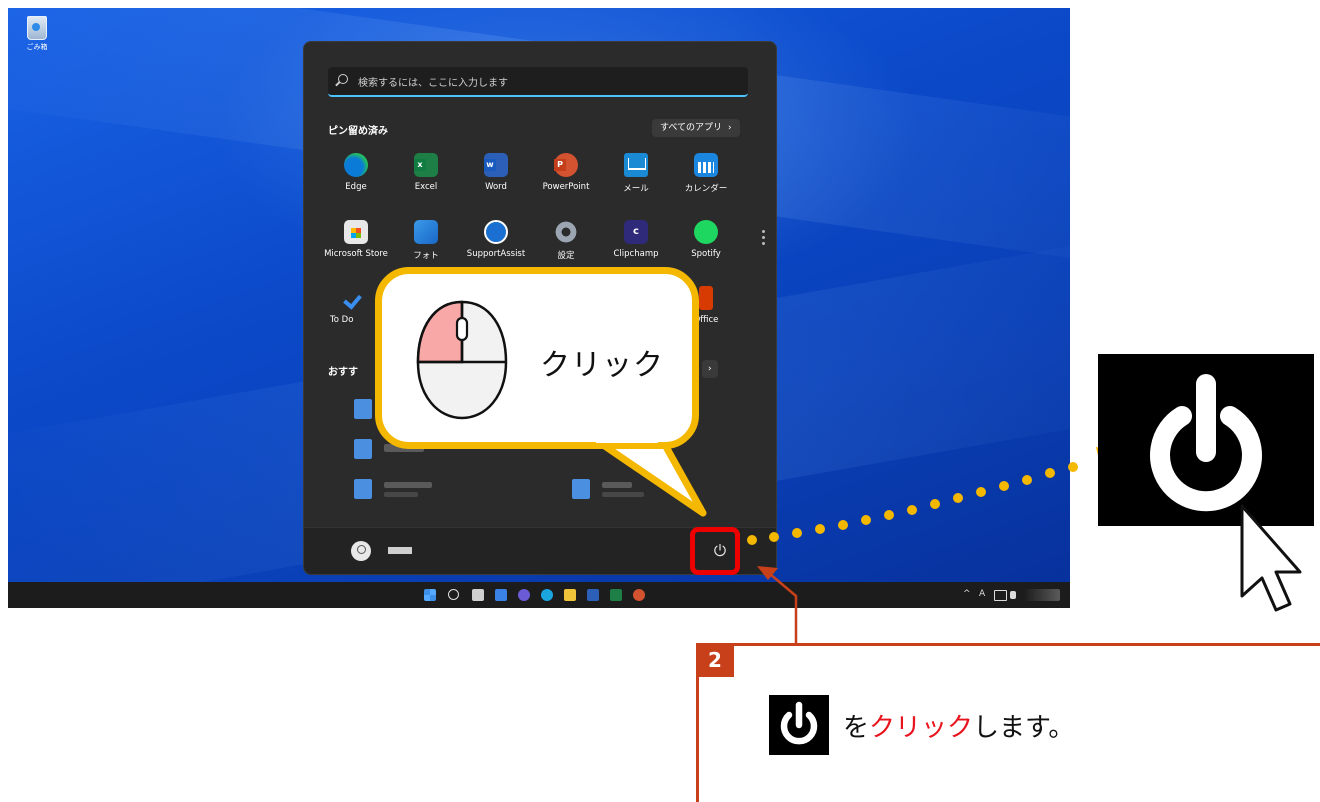 This screenshot has height=802, width=1320. Describe the element at coordinates (1271, 558) in the screenshot. I see `cursor-arrow-icon` at that location.